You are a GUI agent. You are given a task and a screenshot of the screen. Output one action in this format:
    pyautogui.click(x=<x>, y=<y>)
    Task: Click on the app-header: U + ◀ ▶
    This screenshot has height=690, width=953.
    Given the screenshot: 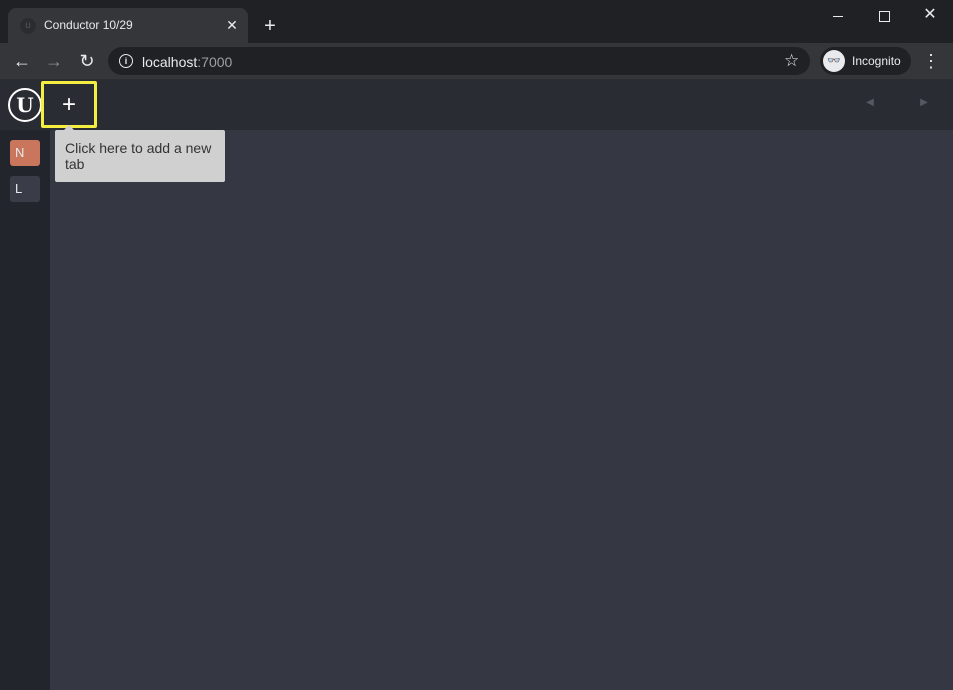 What is the action you would take?
    pyautogui.click(x=476, y=104)
    